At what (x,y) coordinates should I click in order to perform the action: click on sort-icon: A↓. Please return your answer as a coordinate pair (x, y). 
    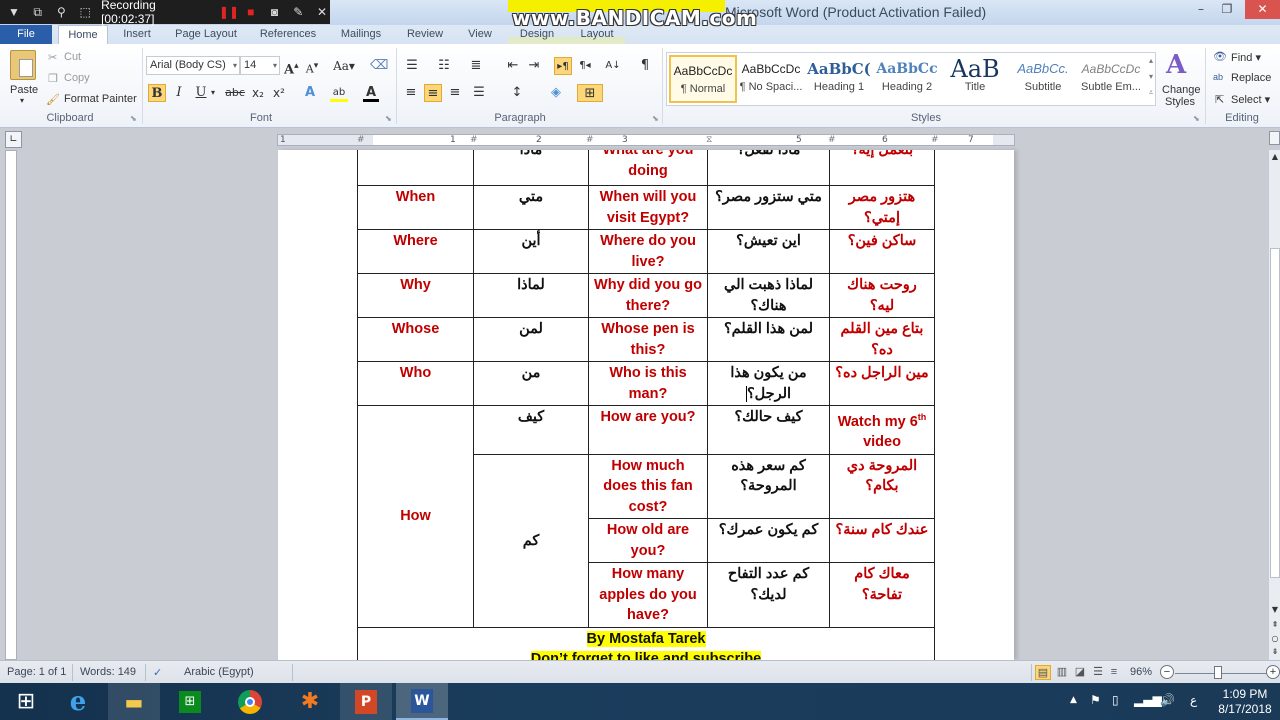
    Looking at the image, I should click on (613, 66).